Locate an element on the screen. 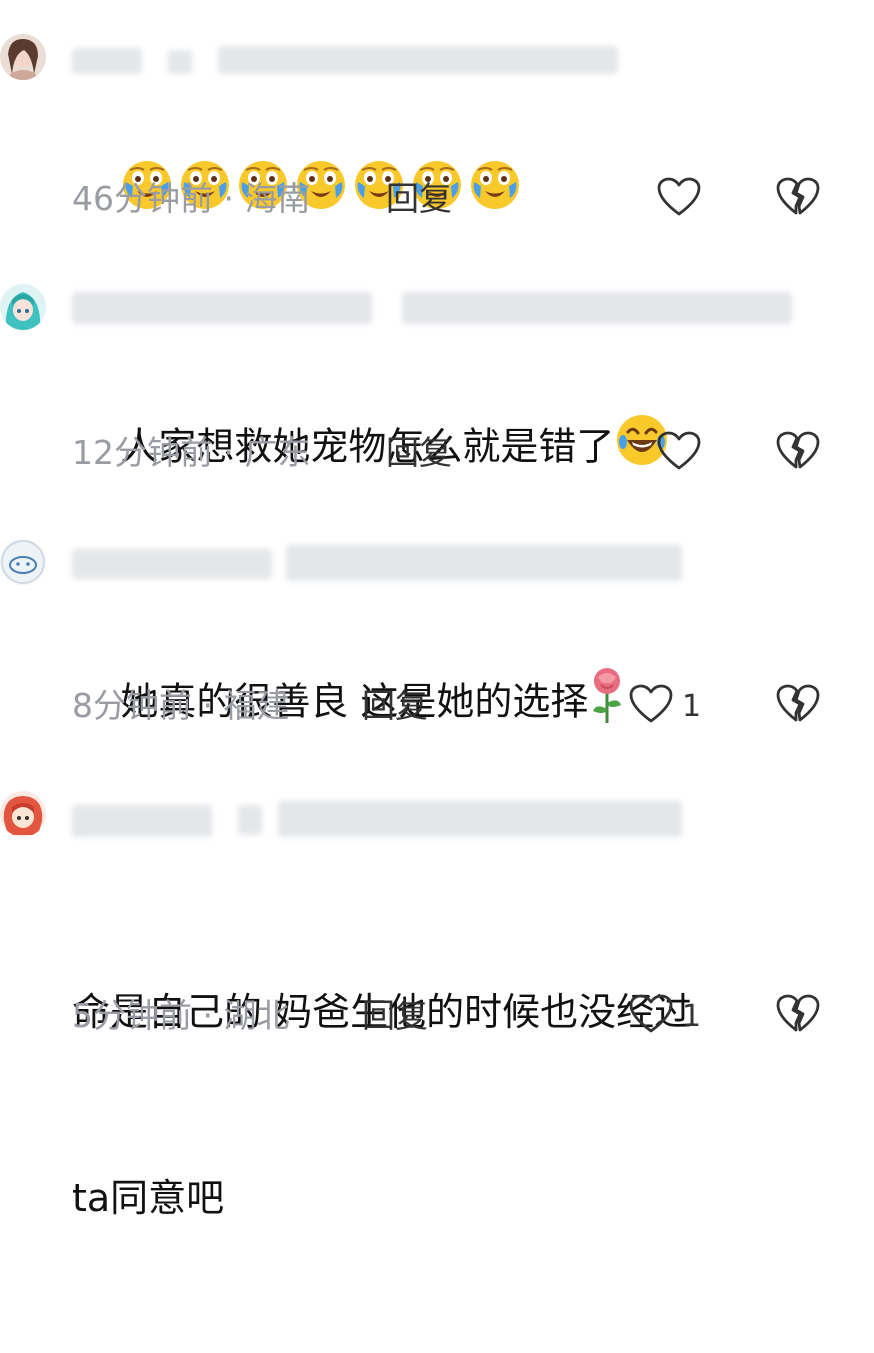 The width and height of the screenshot is (874, 1353). comment-meta: 46分钟前 · 海南 is located at coordinates (191, 199).